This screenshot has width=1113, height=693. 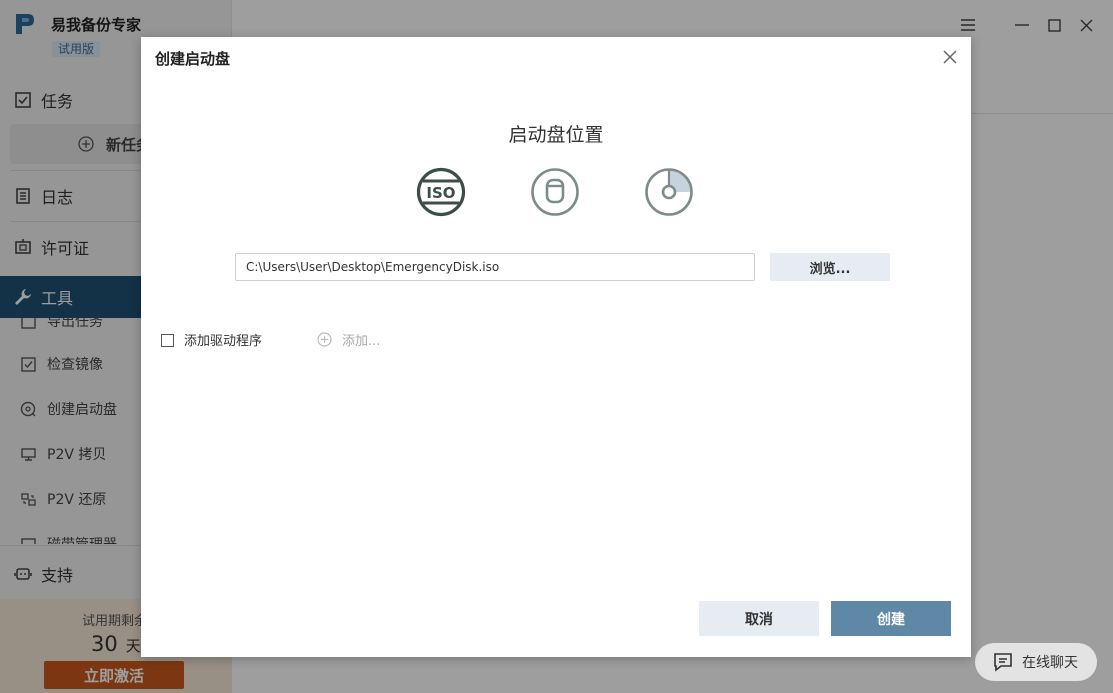 I want to click on iso-icon: ISO, so click(x=441, y=192).